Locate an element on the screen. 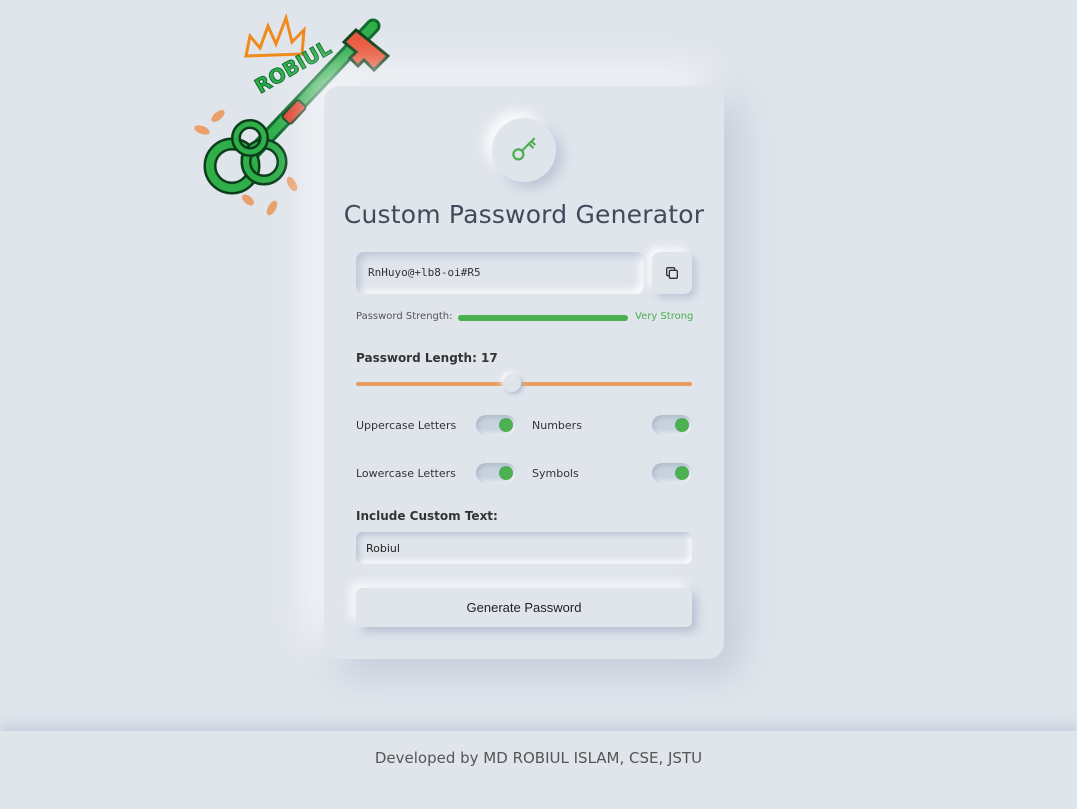 This screenshot has width=1077, height=809. numbers-toggle is located at coordinates (672, 425).